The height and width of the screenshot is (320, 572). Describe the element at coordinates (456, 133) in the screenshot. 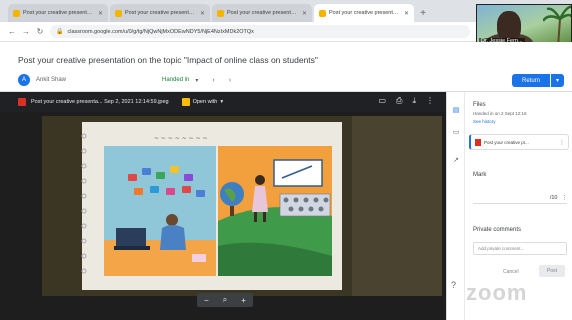

I see `comments-tab-icon: ▭` at that location.